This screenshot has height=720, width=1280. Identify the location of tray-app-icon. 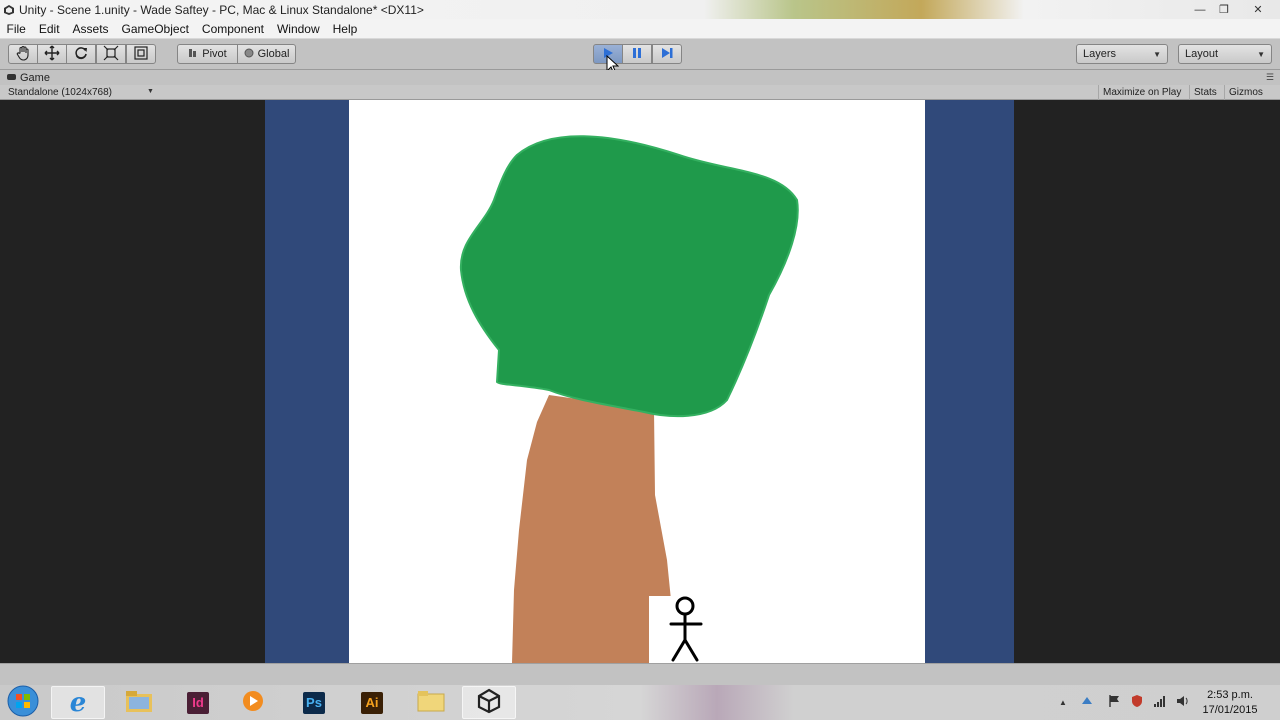
(1087, 702).